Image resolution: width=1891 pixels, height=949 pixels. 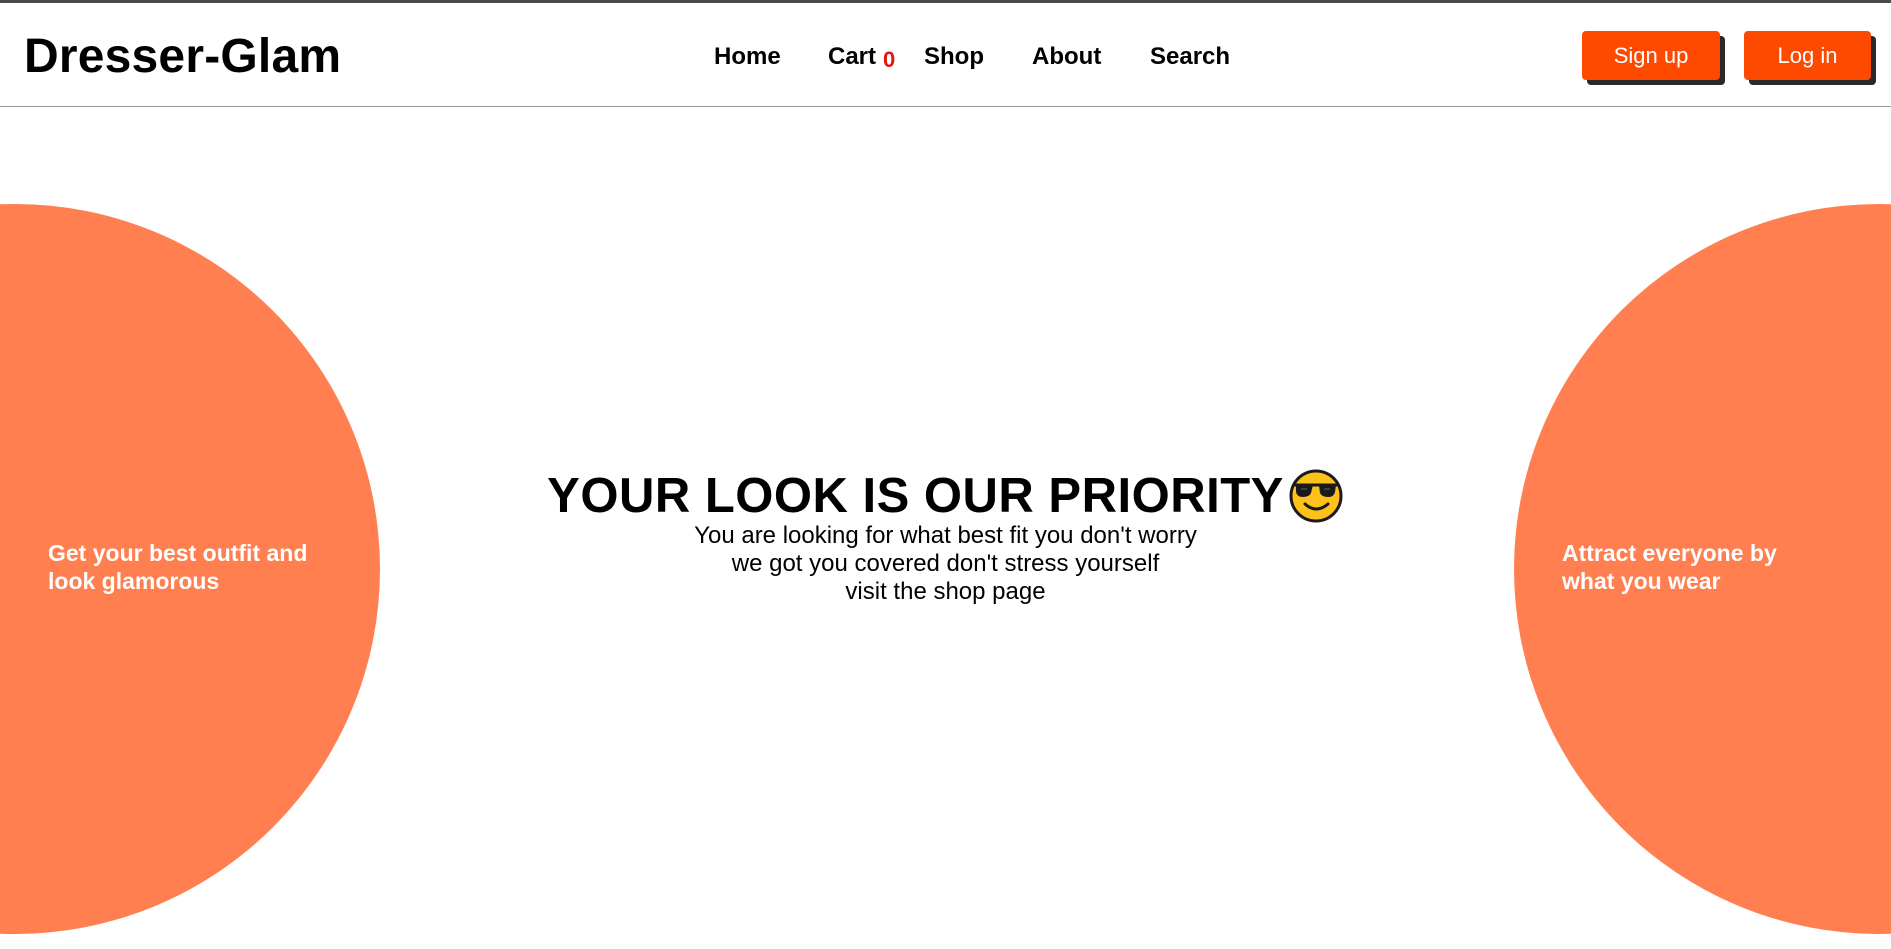 What do you see at coordinates (852, 57) in the screenshot?
I see `nav-cart-link: Cart` at bounding box center [852, 57].